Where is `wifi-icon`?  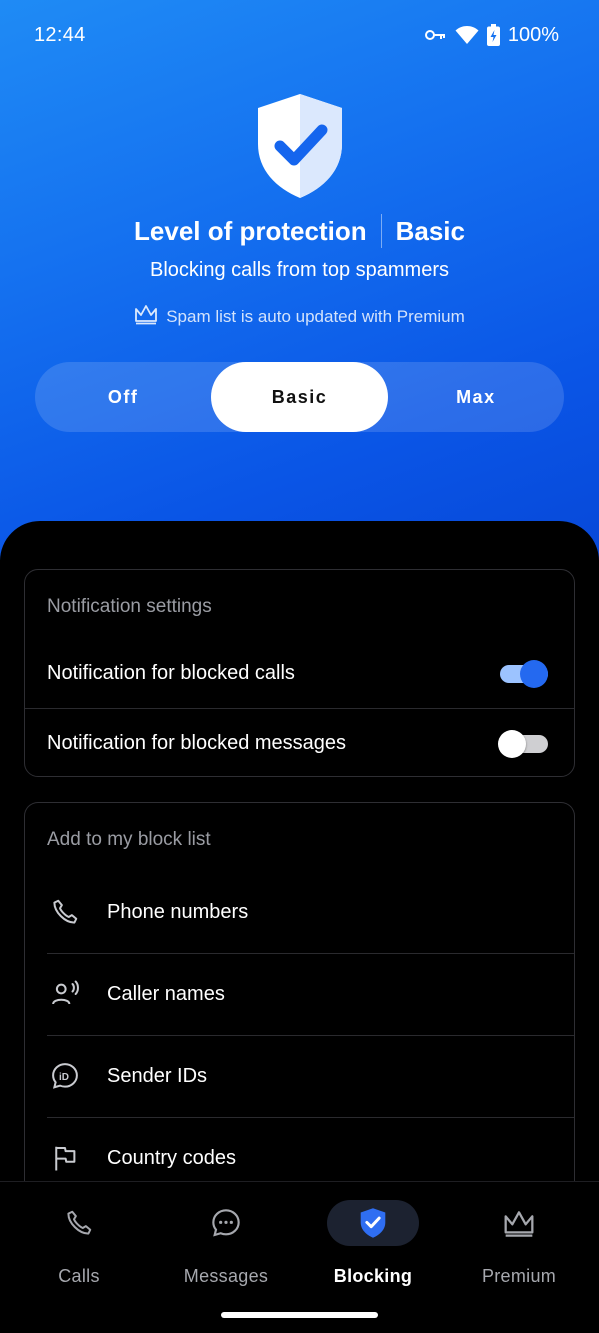
wifi-icon is located at coordinates (467, 35).